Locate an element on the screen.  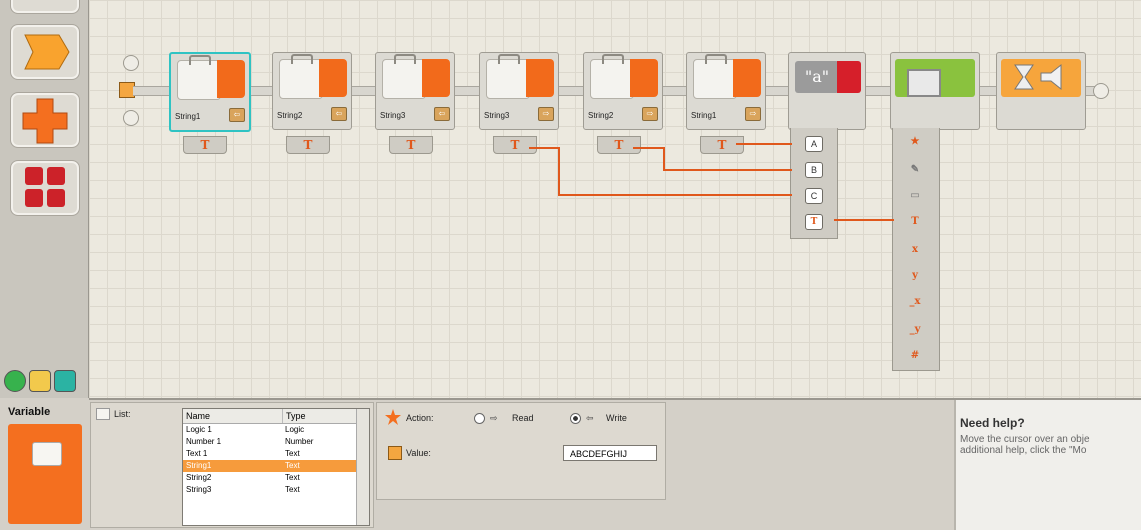
write-radio is located at coordinates (575, 418).